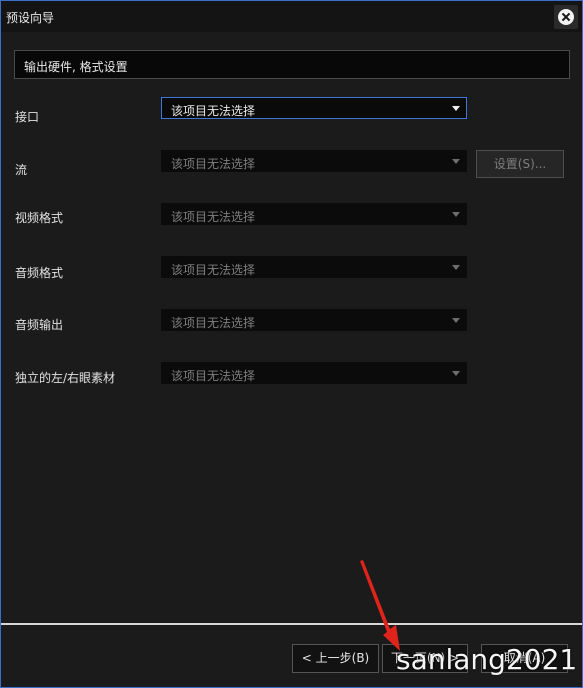 This screenshot has height=688, width=583. Describe the element at coordinates (65, 378) in the screenshot. I see `separate-lr-eye-label: 独立的左/右眼素材` at that location.